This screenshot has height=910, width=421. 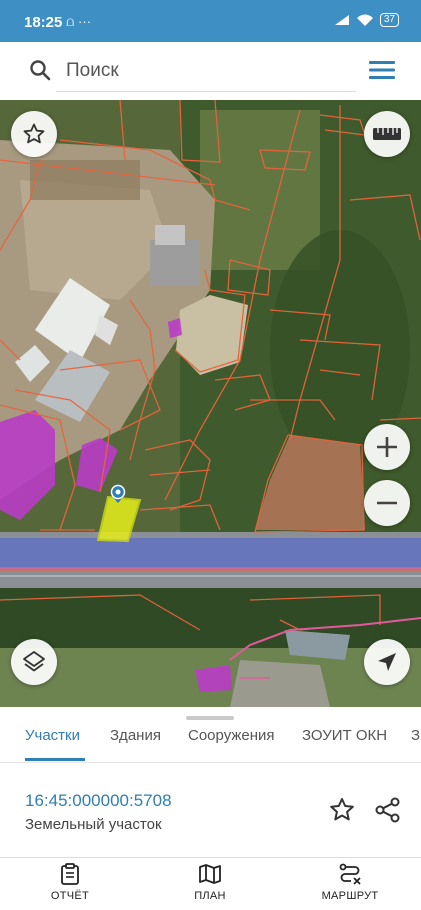 What do you see at coordinates (350, 896) in the screenshot?
I see `nav-route-label: МАРШРУТ` at bounding box center [350, 896].